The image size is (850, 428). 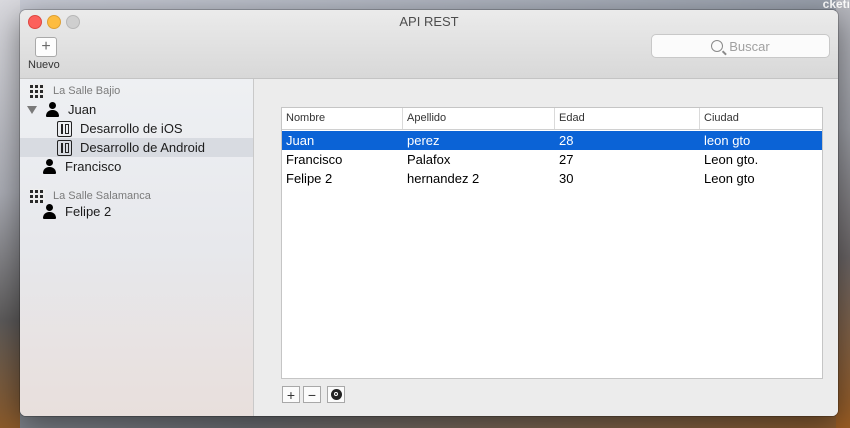 What do you see at coordinates (87, 90) in the screenshot?
I see `sidebar-group-label: La Salle Bajio` at bounding box center [87, 90].